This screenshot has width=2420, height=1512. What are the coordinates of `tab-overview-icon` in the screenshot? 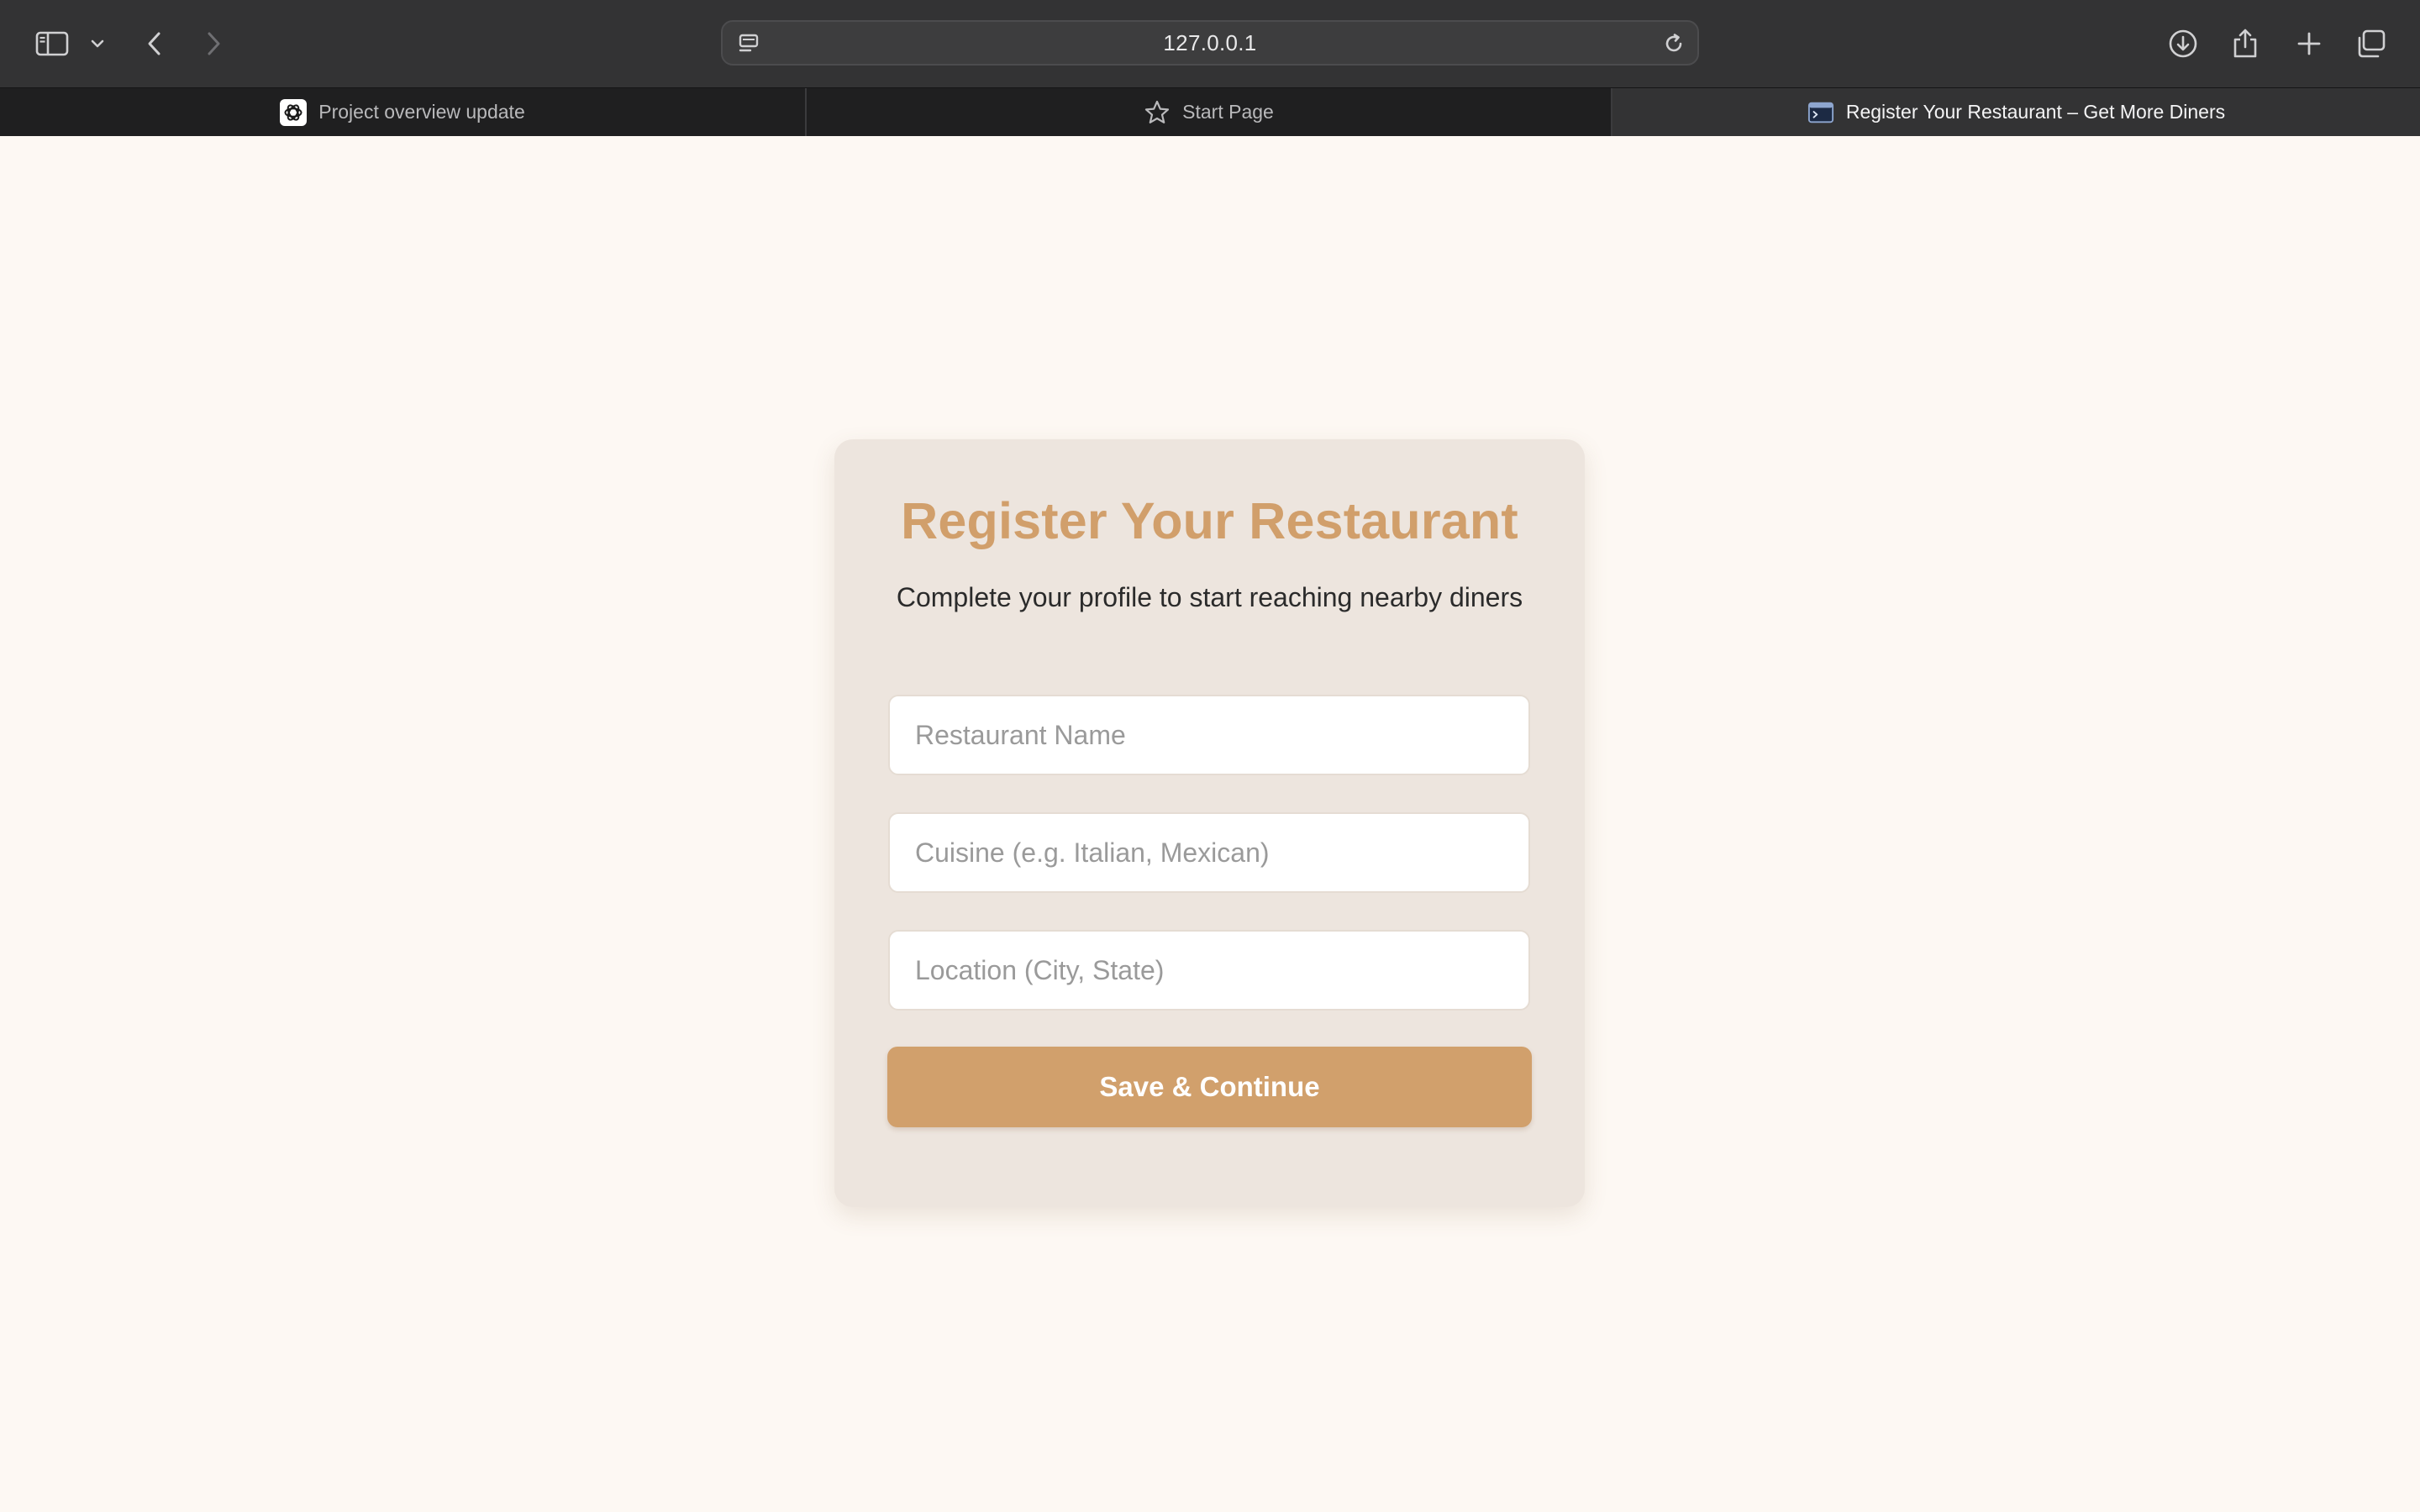 It's located at (2372, 43).